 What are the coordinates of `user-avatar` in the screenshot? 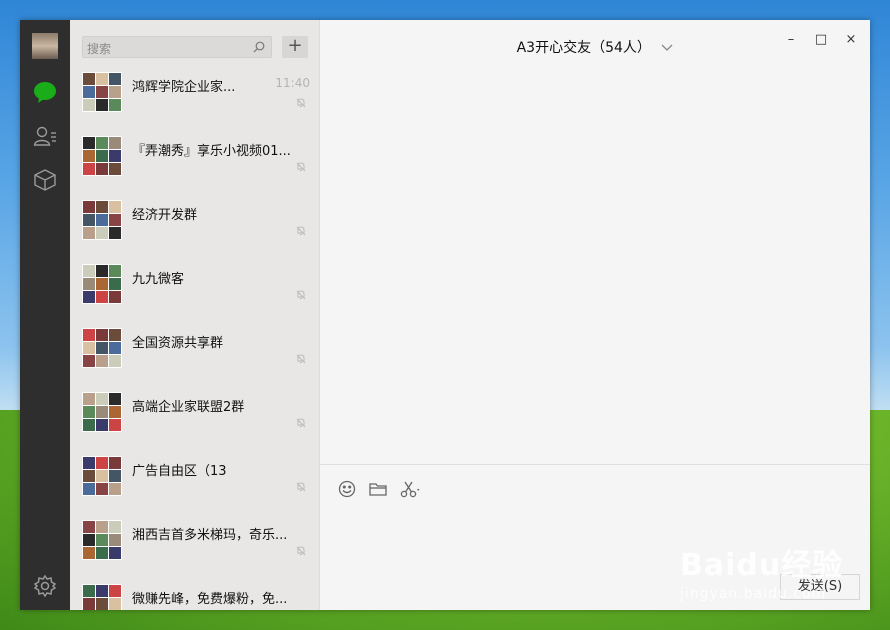 It's located at (45, 46).